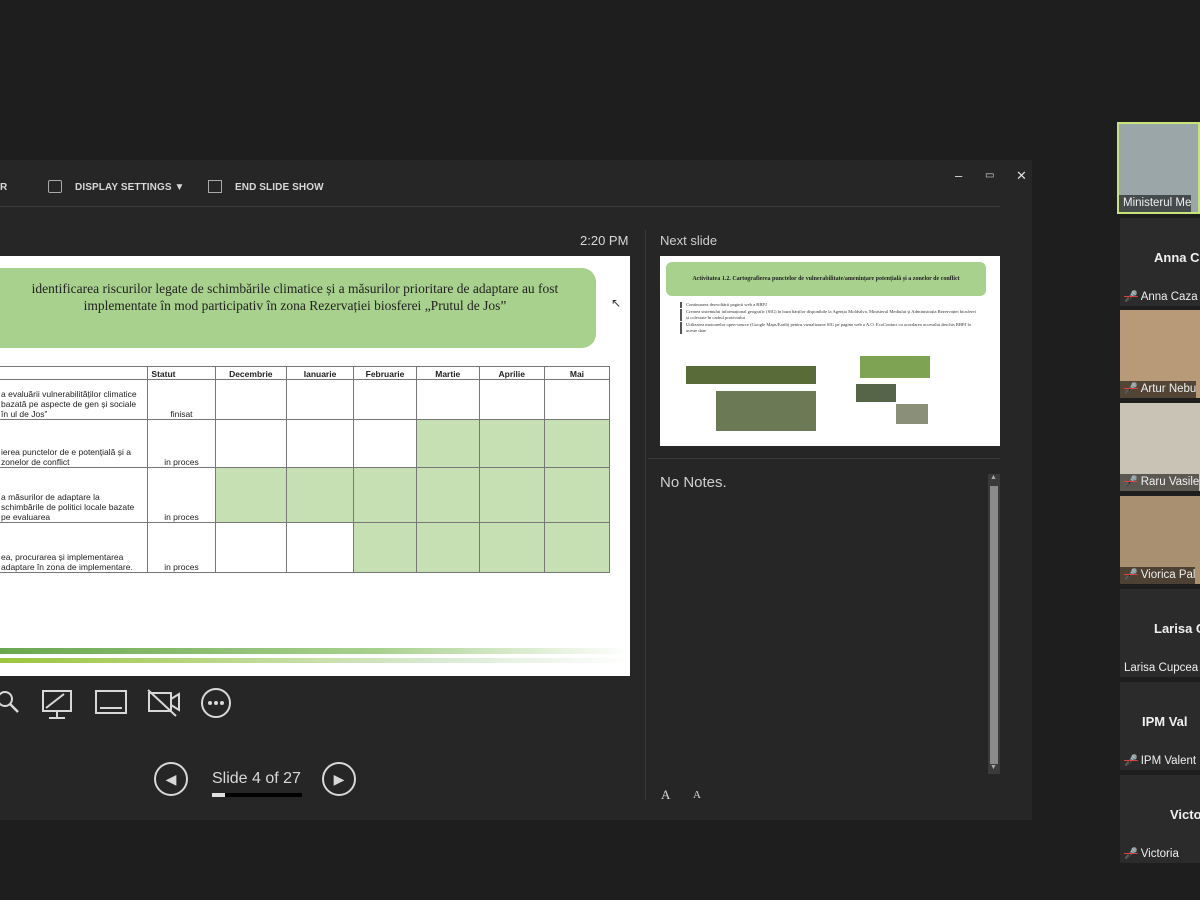  Describe the element at coordinates (604, 240) in the screenshot. I see `clock: 2:20 PM` at that location.